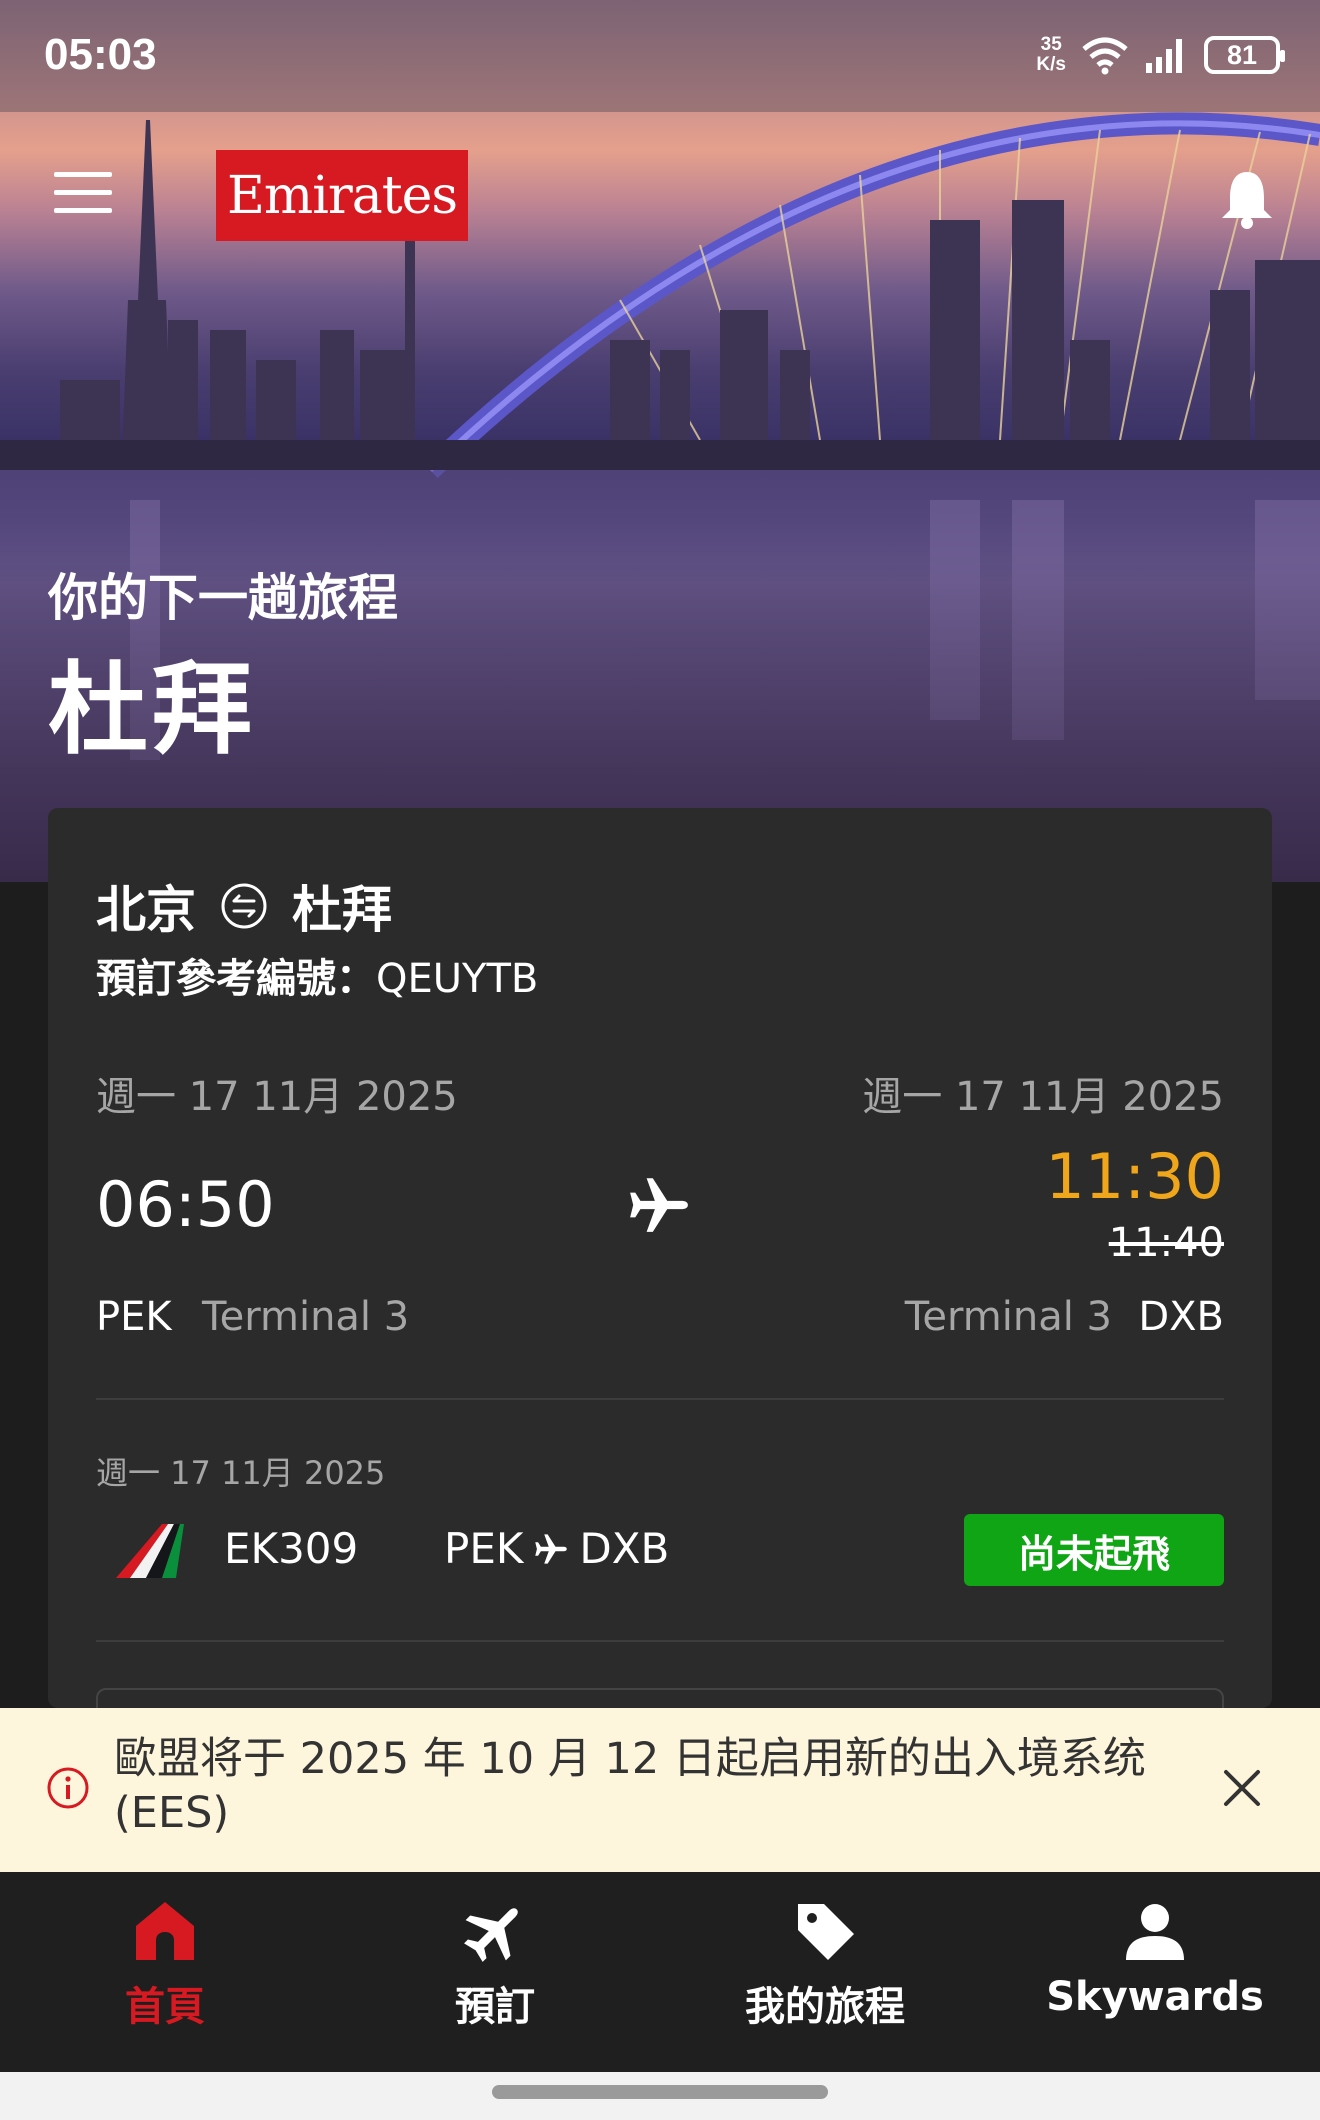  What do you see at coordinates (1242, 1788) in the screenshot?
I see `close-icon` at bounding box center [1242, 1788].